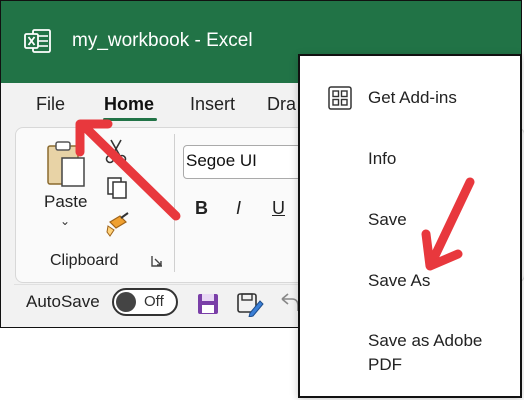  Describe the element at coordinates (399, 281) in the screenshot. I see `menu-item-save-as: Save As` at that location.